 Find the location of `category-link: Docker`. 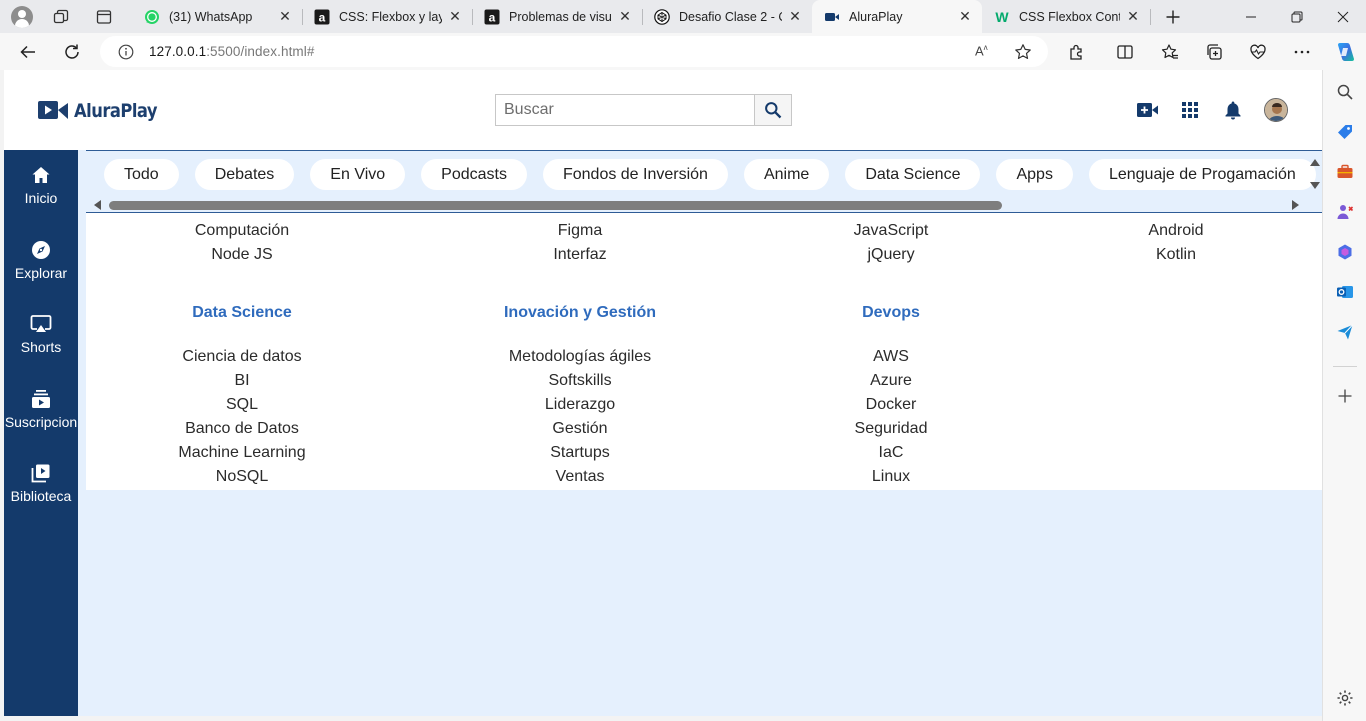

category-link: Docker is located at coordinates (891, 405).